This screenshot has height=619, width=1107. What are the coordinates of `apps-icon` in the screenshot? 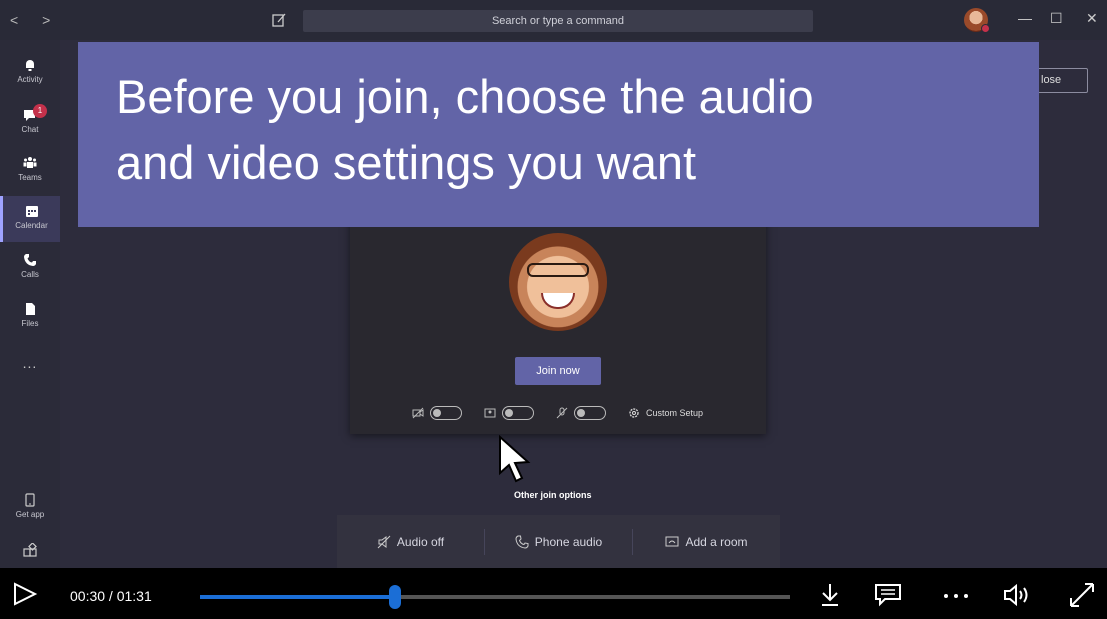 It's located at (30, 550).